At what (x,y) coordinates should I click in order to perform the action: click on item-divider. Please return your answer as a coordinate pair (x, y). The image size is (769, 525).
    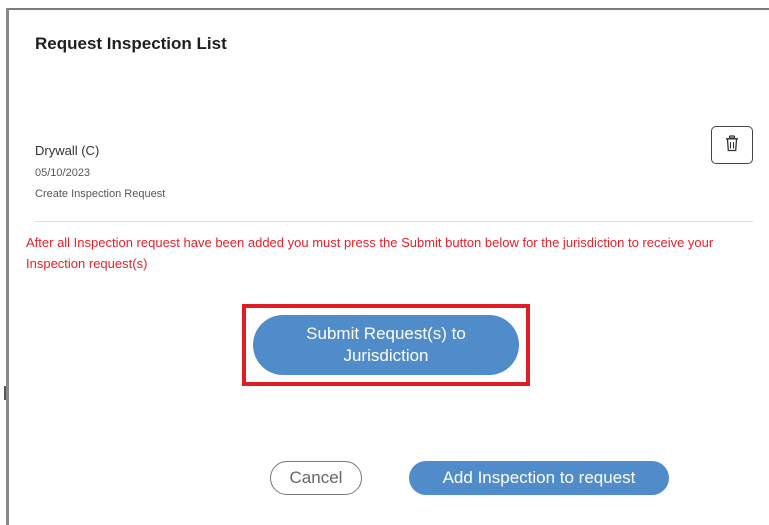
    Looking at the image, I should click on (394, 221).